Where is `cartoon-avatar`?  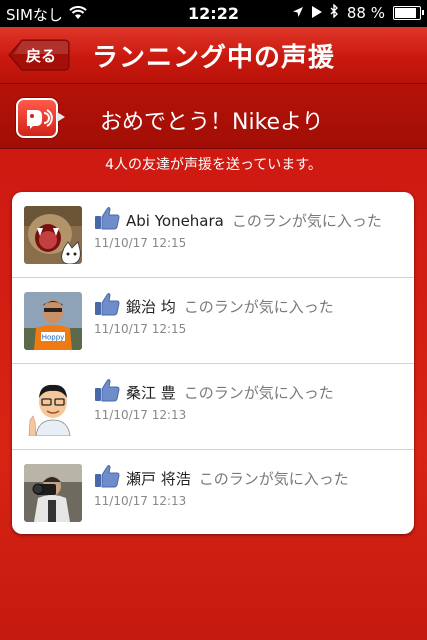 cartoon-avatar is located at coordinates (53, 407).